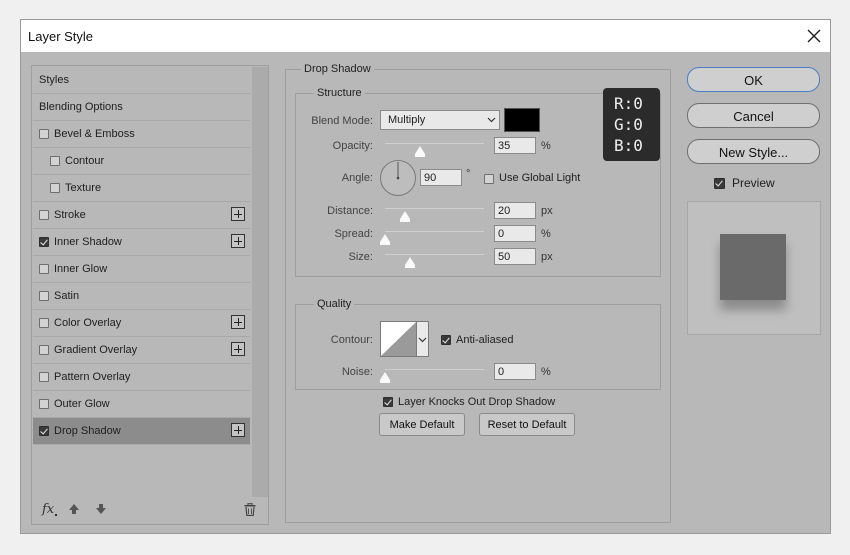 The width and height of the screenshot is (850, 555). Describe the element at coordinates (388, 402) in the screenshot. I see `knockout-checkbox` at that location.